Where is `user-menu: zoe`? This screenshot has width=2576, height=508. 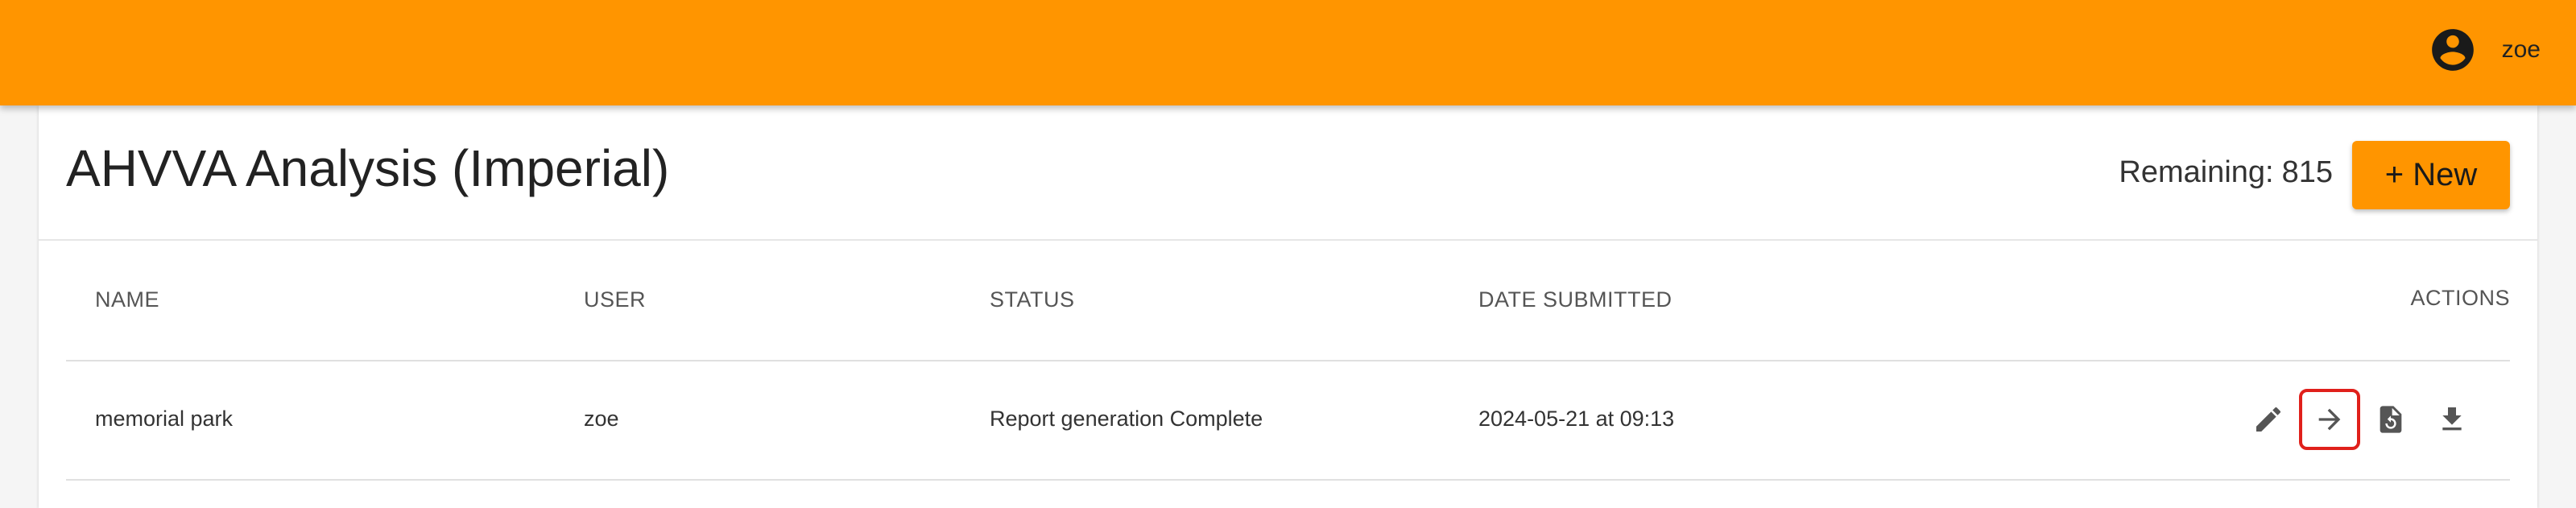
user-menu: zoe is located at coordinates (2484, 50).